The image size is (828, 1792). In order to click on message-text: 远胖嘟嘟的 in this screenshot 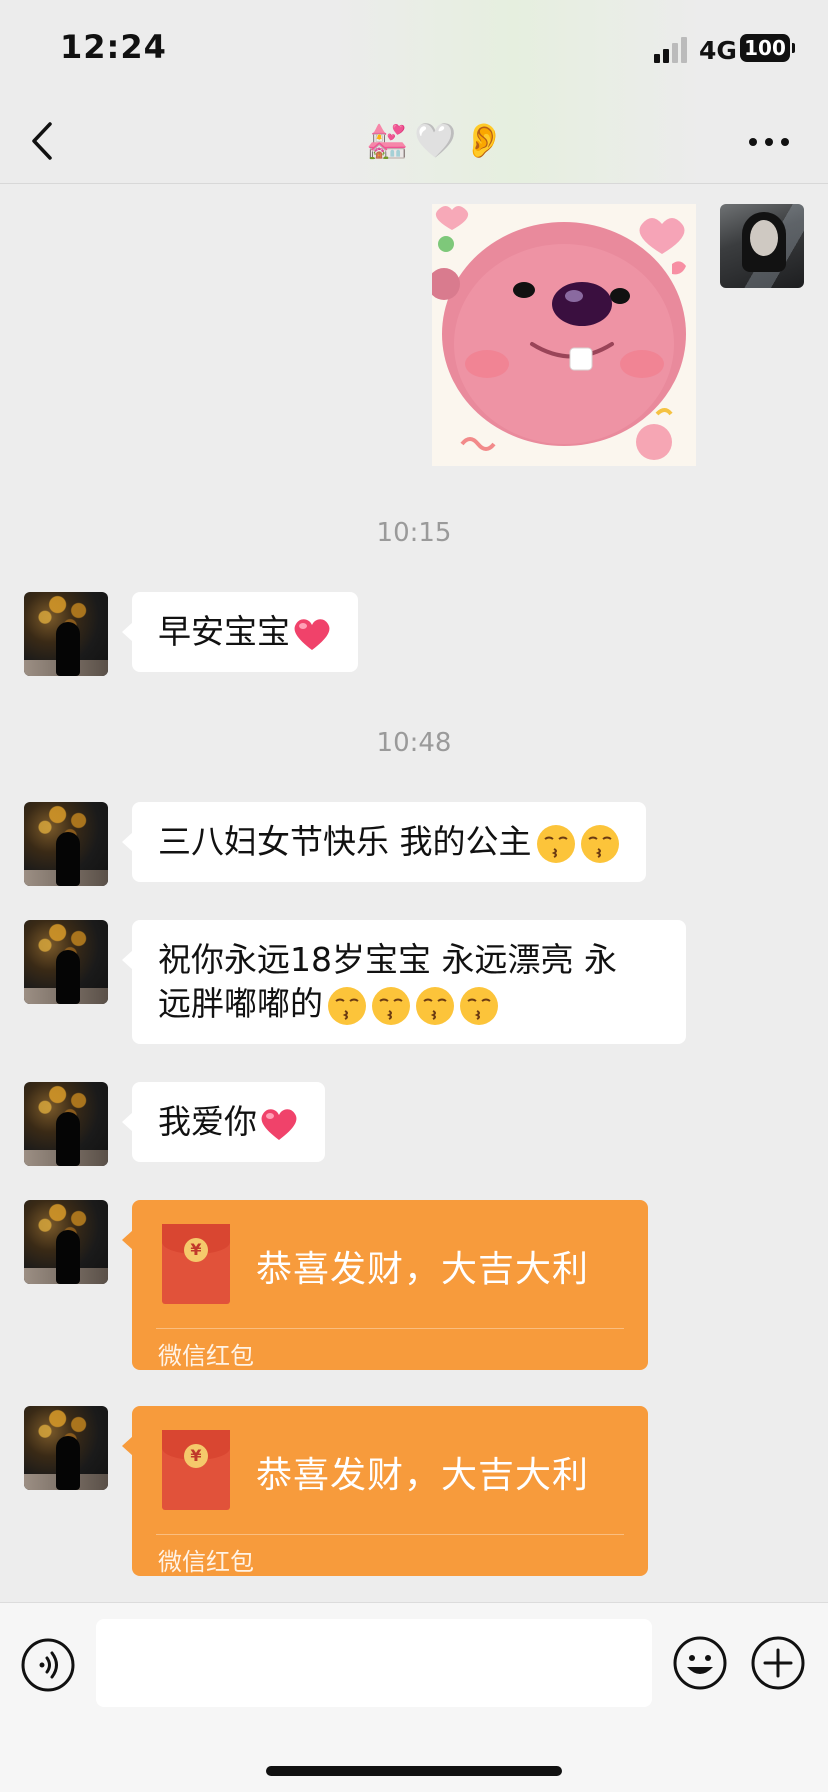, I will do `click(240, 1003)`.